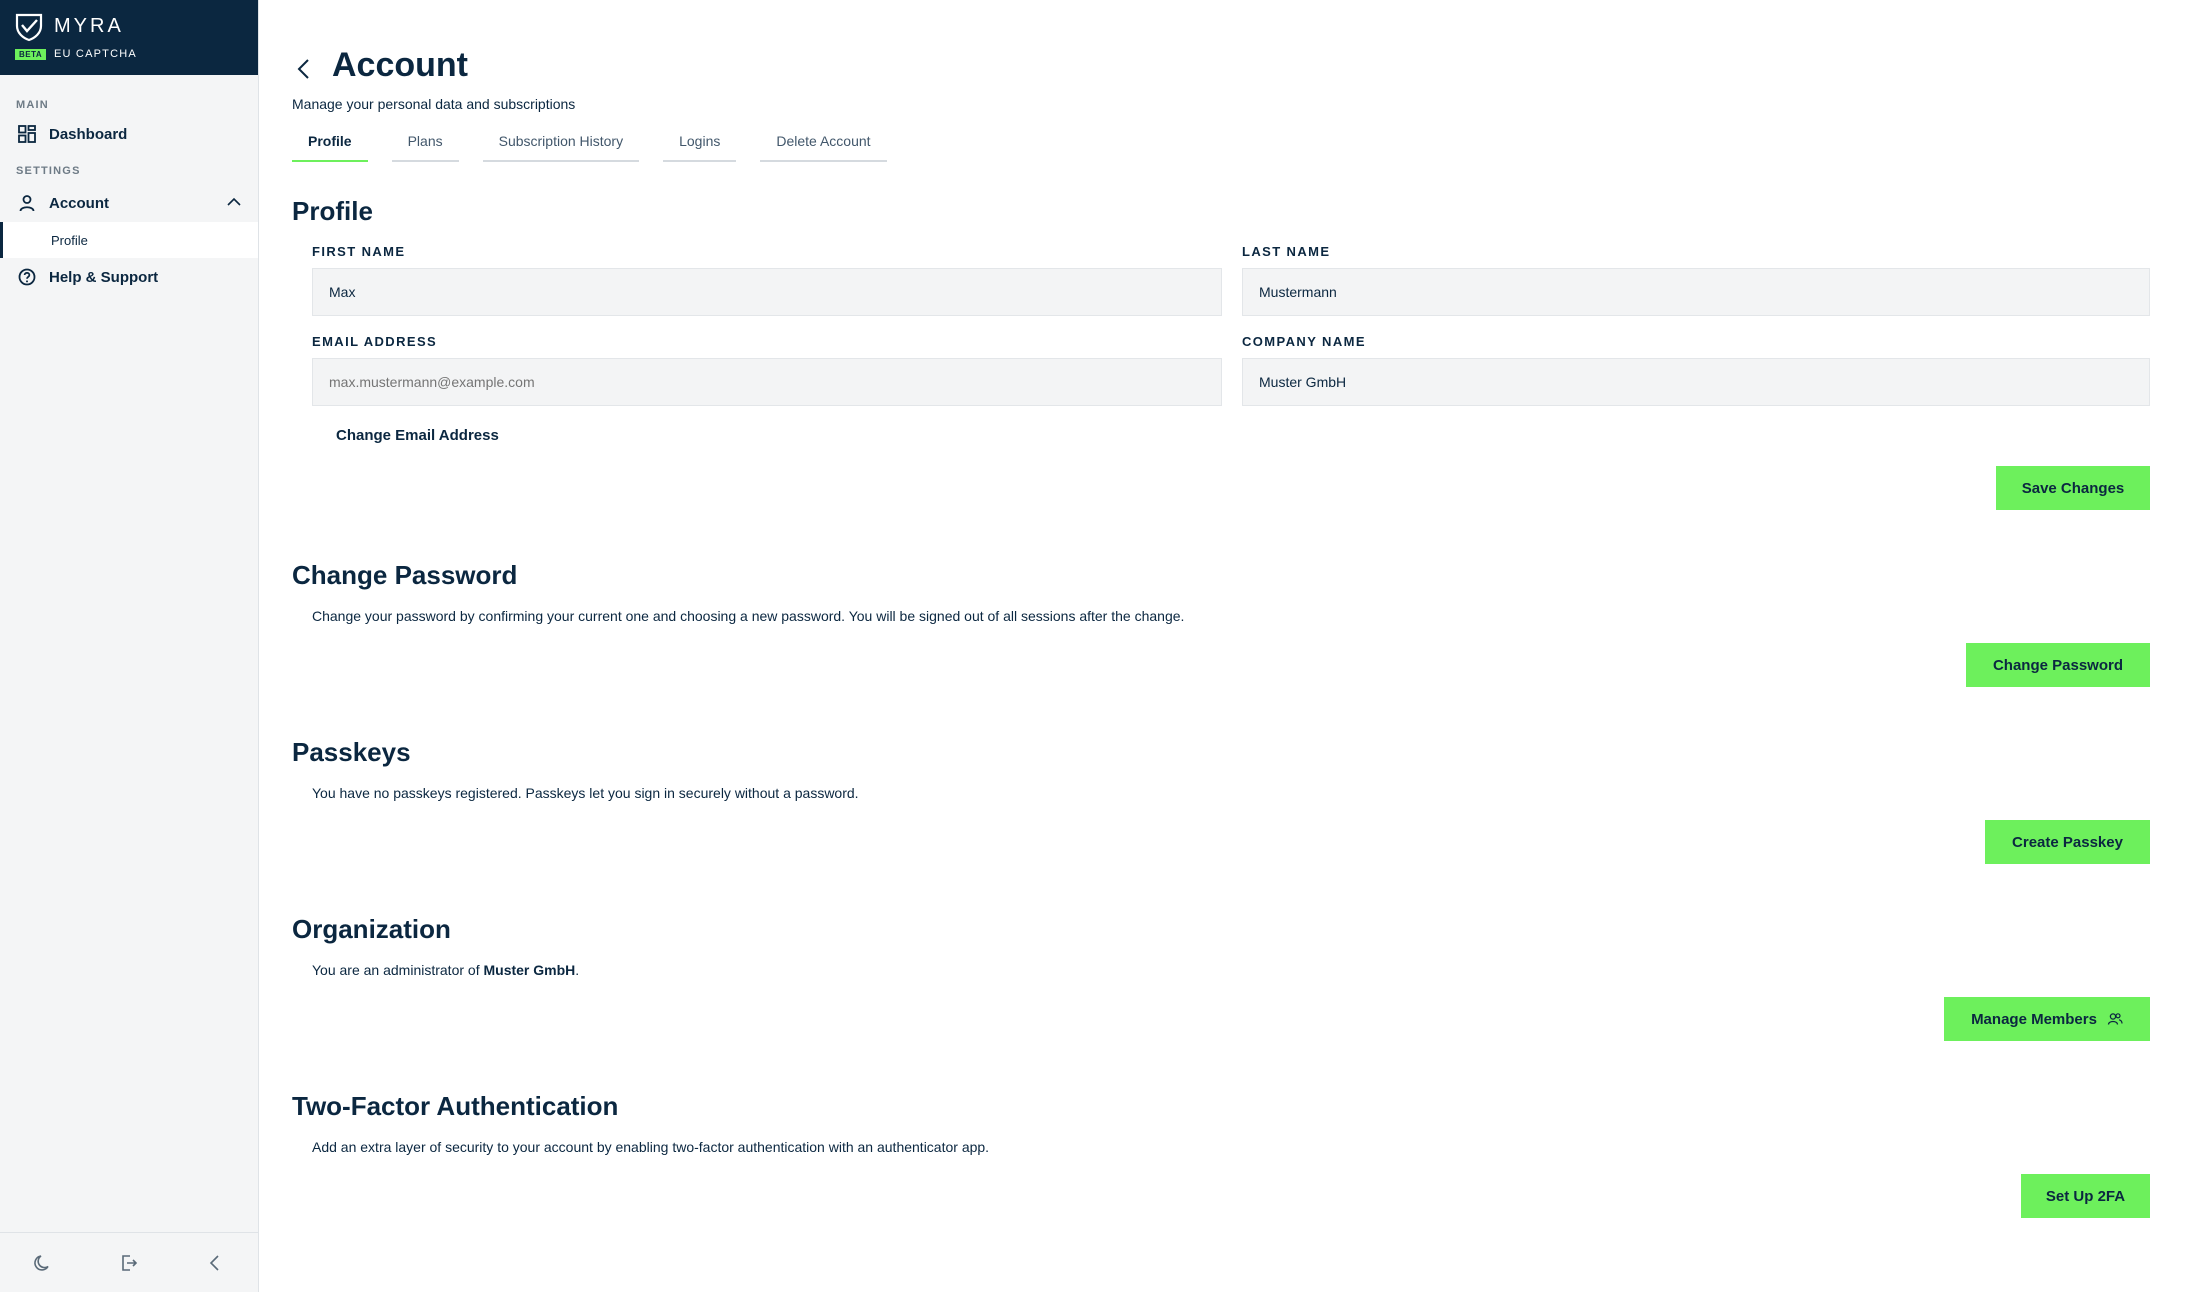 The image size is (2200, 1292). Describe the element at coordinates (48, 171) in the screenshot. I see `nav-section-settings: SETTINGS` at that location.